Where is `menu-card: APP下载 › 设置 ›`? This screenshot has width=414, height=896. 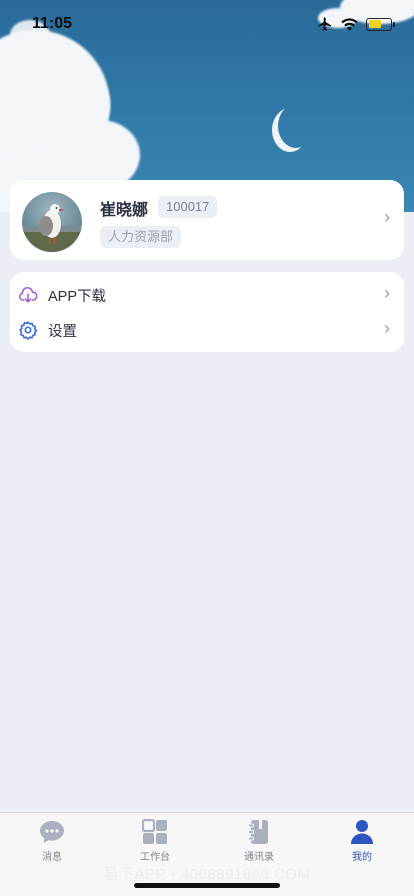
menu-card: APP下载 › 设置 › is located at coordinates (207, 312).